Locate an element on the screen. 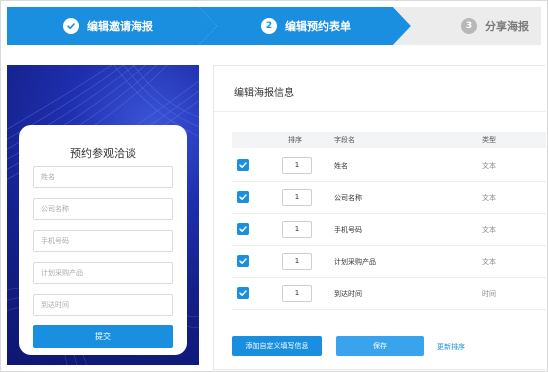 The image size is (548, 372). column-type: 类型 is located at coordinates (489, 140).